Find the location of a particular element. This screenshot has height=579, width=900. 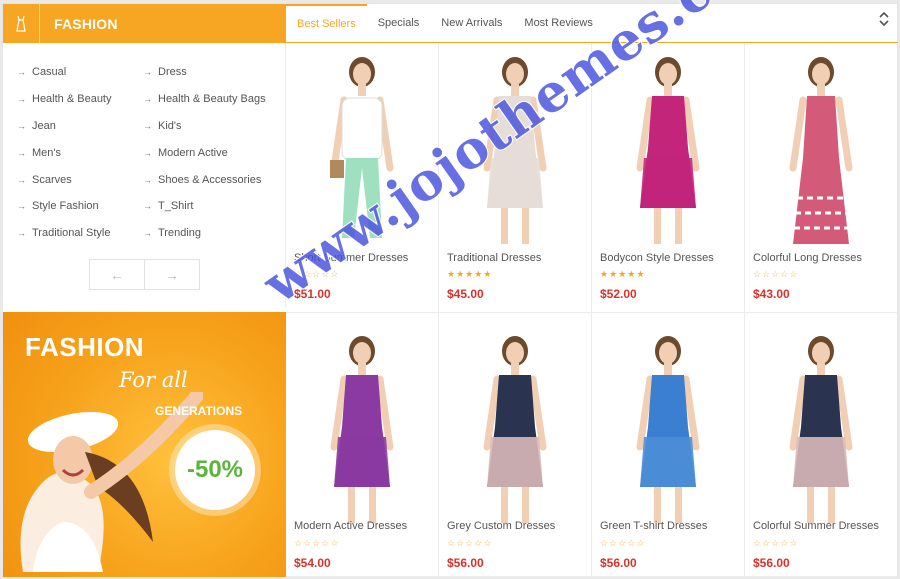

product-card: Bodycon Style Dresses ★★★★★ $52.00 is located at coordinates (668, 178).